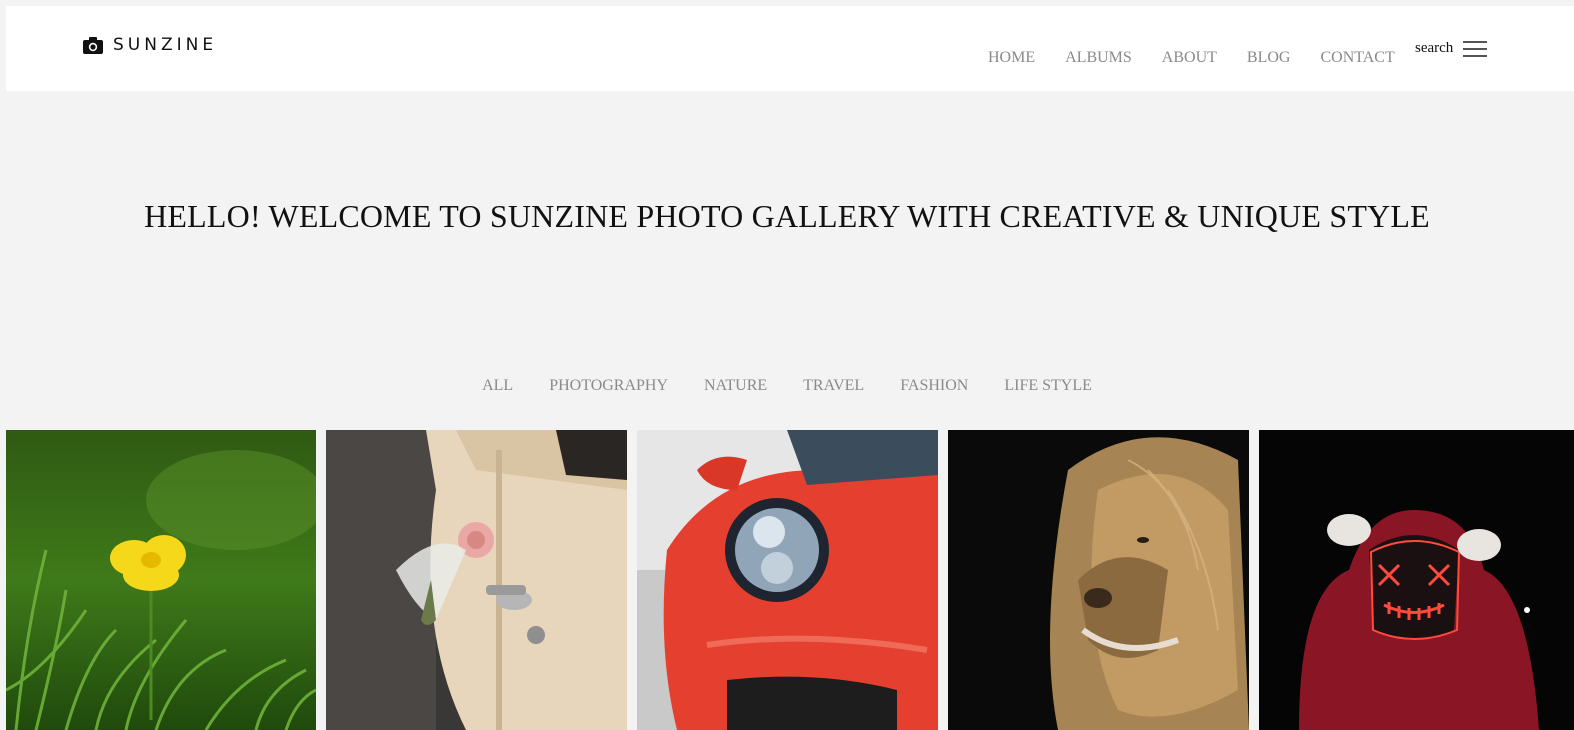 The image size is (1574, 730). I want to click on nav-about: ABOUT, so click(1189, 58).